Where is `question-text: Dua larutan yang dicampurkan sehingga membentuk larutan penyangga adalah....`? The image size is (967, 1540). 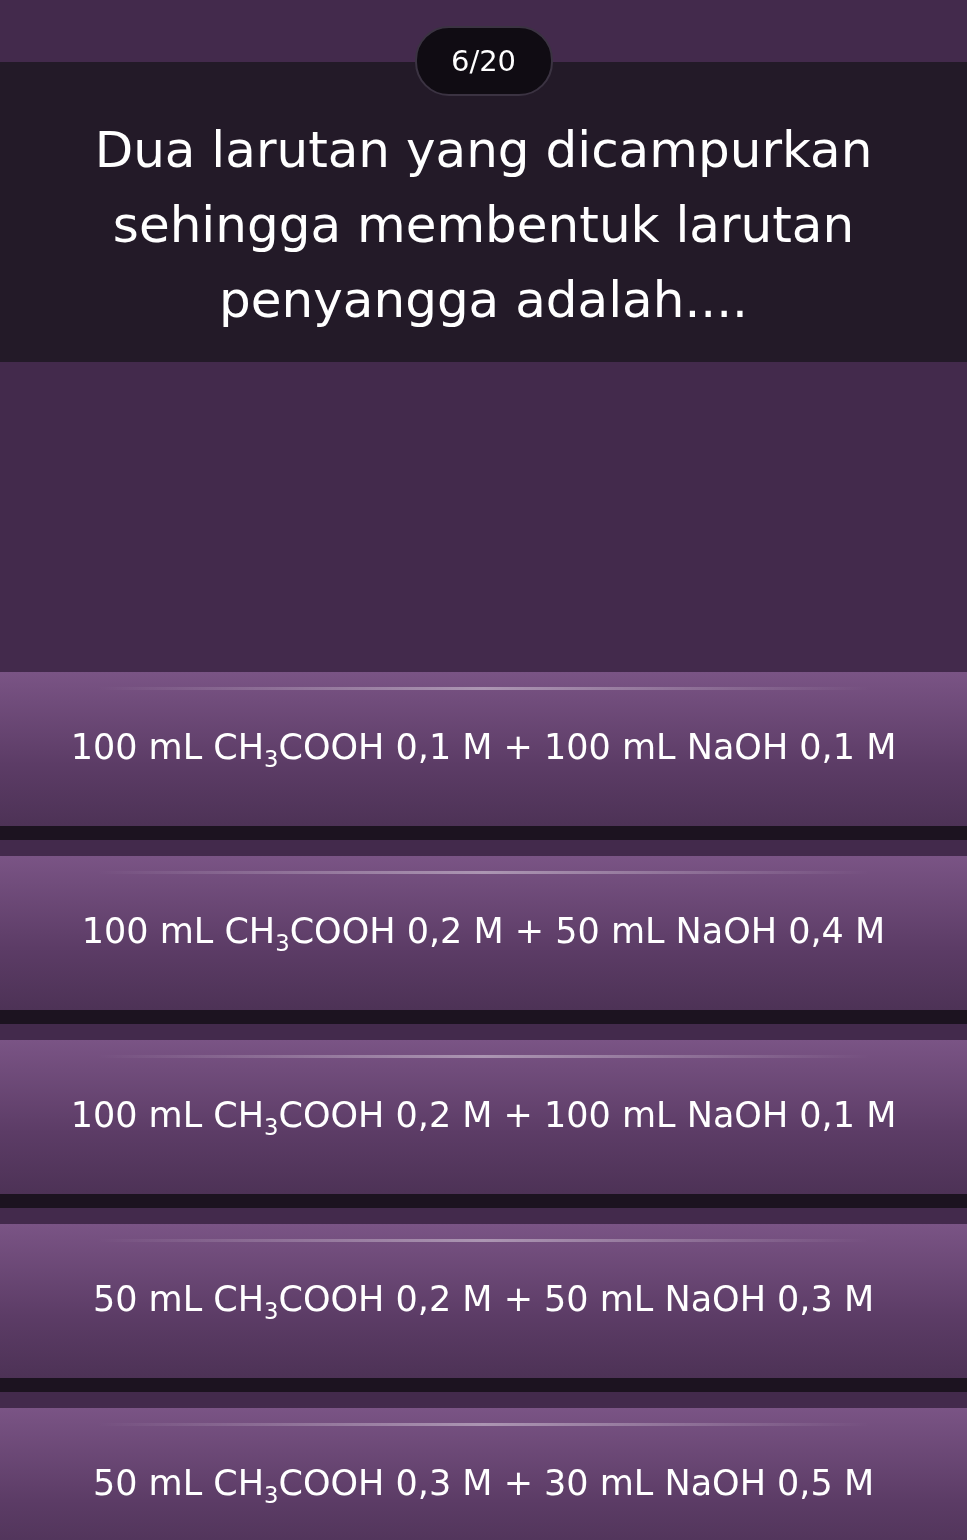 question-text: Dua larutan yang dicampurkan sehingga membentuk larutan penyangga adalah.... is located at coordinates (483, 225).